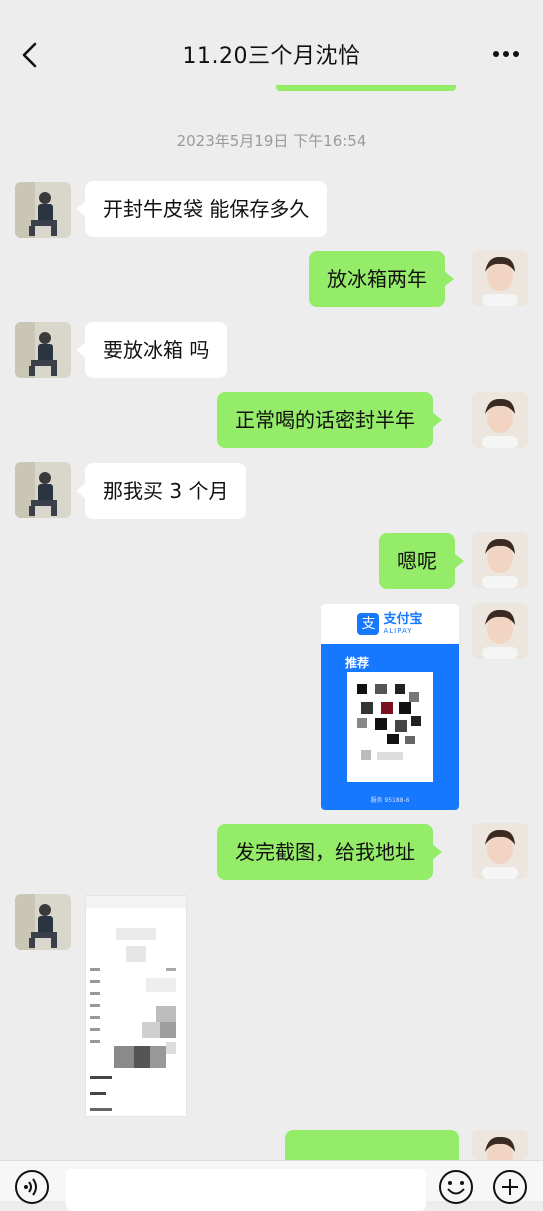  Describe the element at coordinates (161, 491) in the screenshot. I see `message-bubble-incoming: 那我买 3 个月` at that location.